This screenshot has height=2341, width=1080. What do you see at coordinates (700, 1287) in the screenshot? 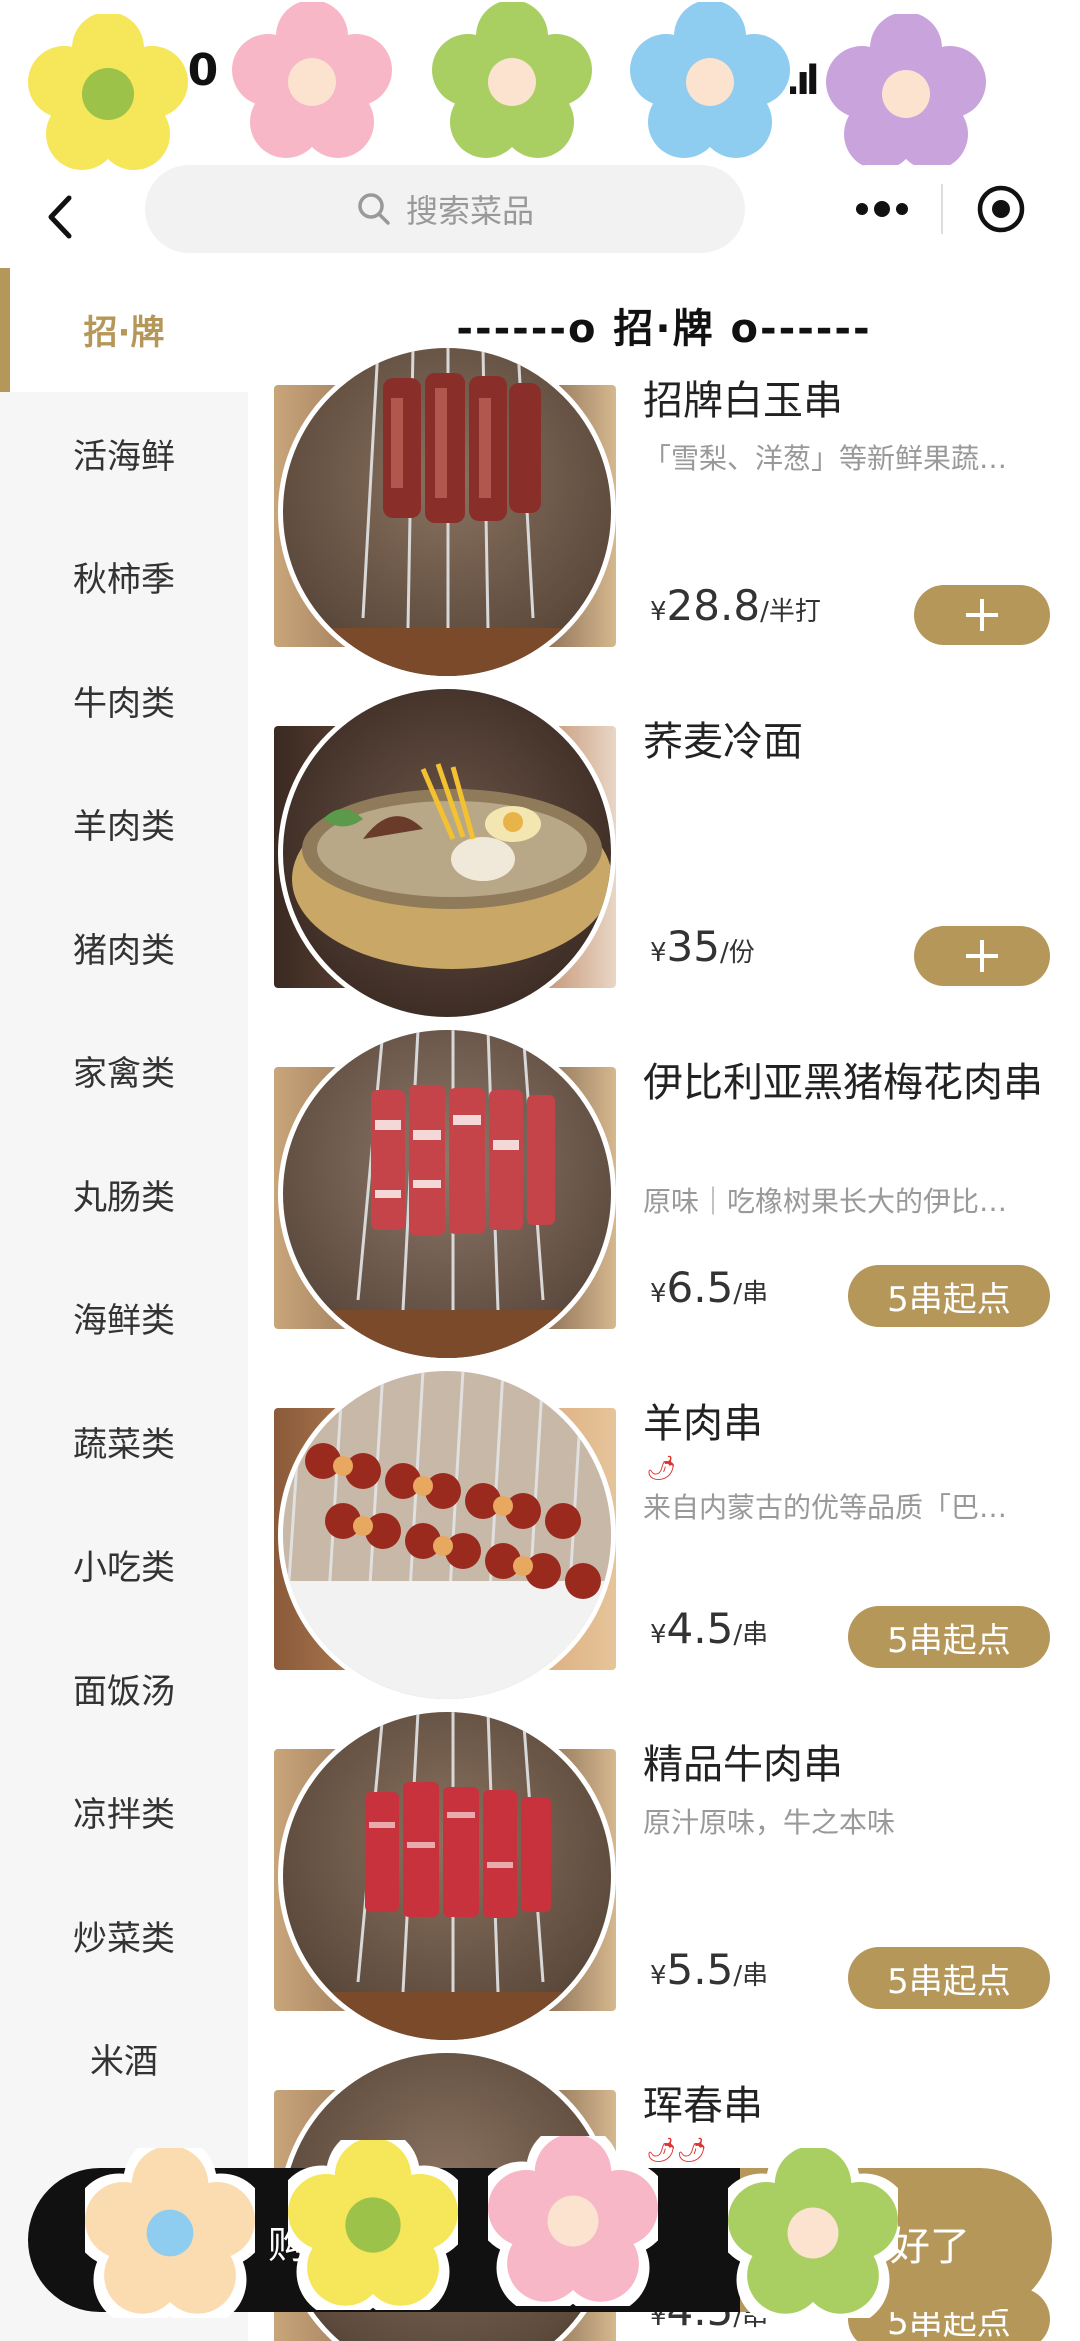
I see `price-value: 6.5` at bounding box center [700, 1287].